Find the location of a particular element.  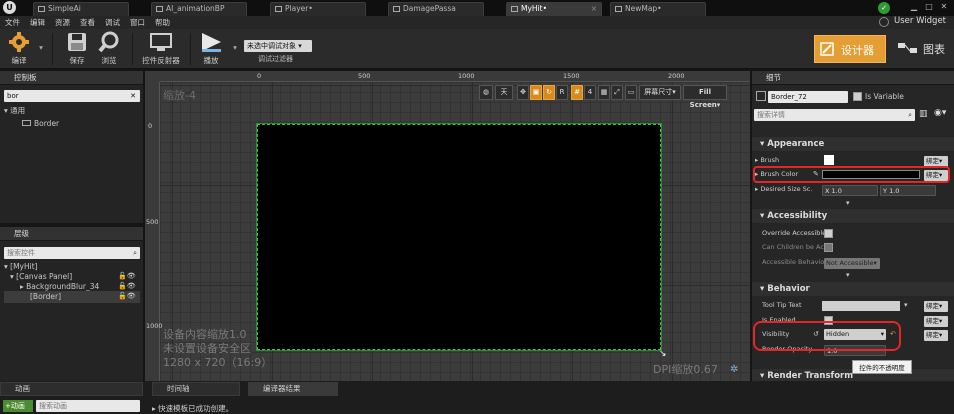

device-icon: ▭ is located at coordinates (631, 92).